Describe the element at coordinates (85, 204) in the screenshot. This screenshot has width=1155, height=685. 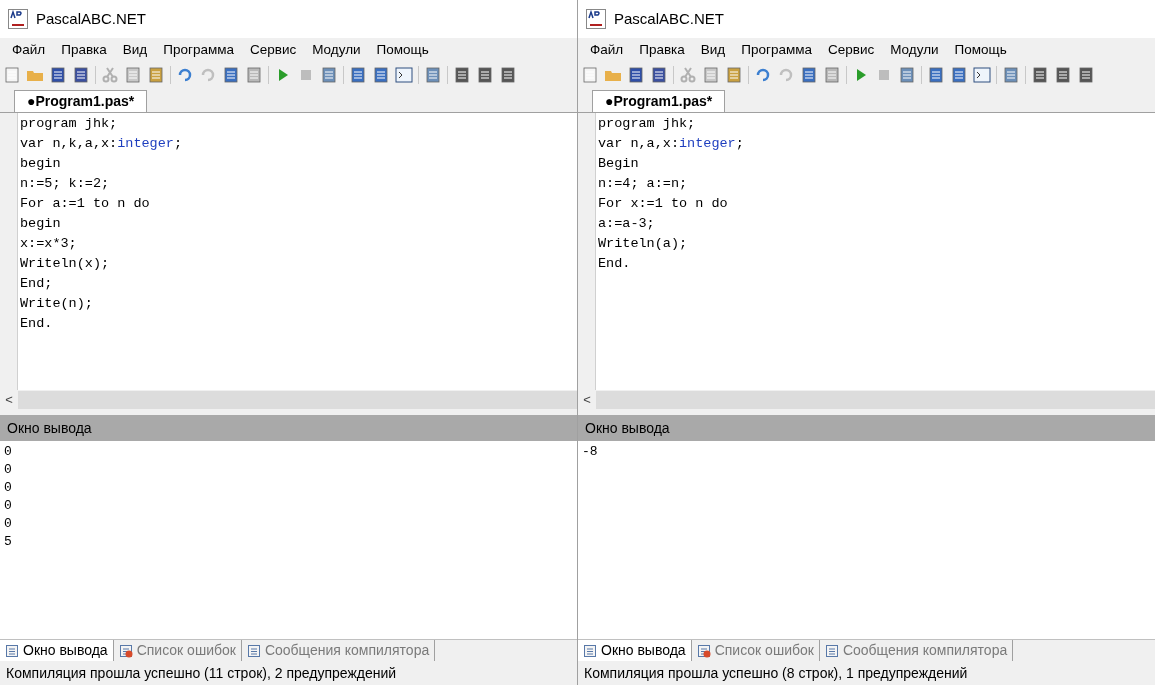
I see `code-line: For a:=1 to n do` at that location.